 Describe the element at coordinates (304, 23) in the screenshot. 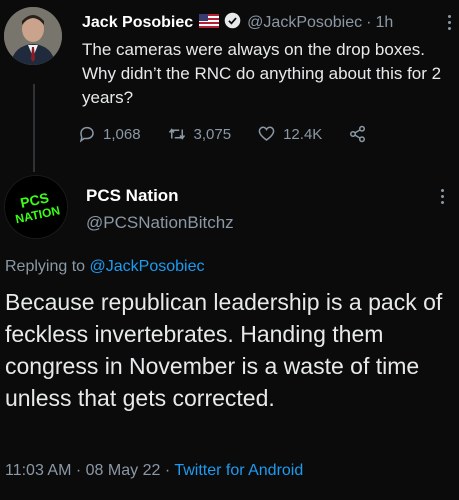

I see `author-handle: @JackPosobiec` at that location.